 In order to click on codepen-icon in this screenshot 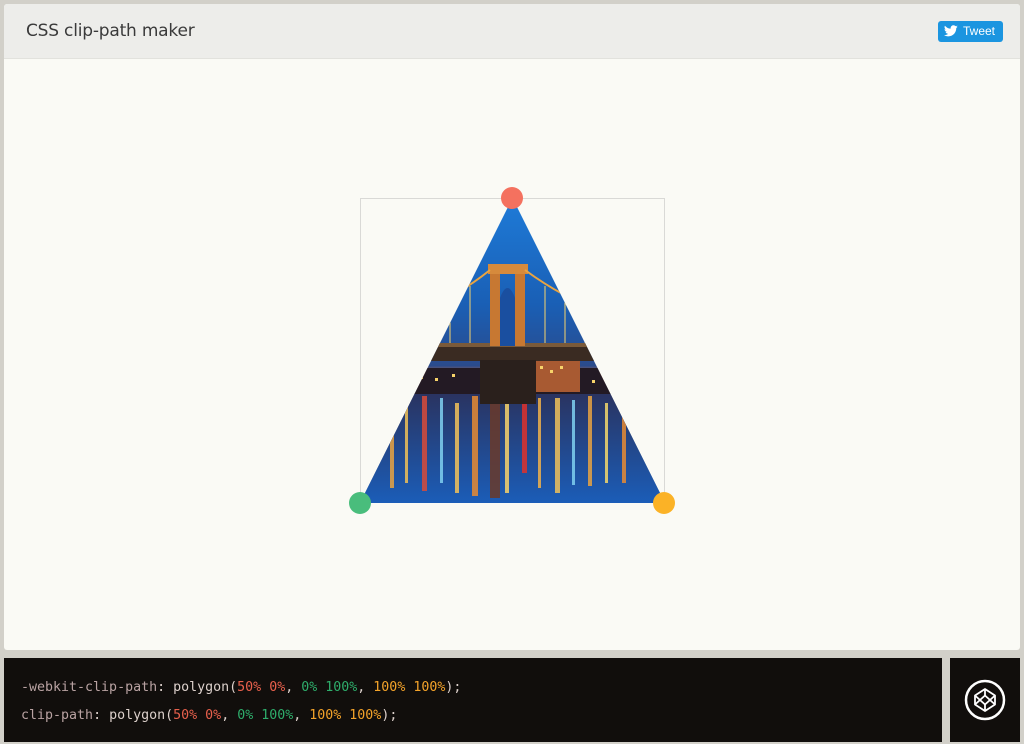, I will do `click(985, 700)`.